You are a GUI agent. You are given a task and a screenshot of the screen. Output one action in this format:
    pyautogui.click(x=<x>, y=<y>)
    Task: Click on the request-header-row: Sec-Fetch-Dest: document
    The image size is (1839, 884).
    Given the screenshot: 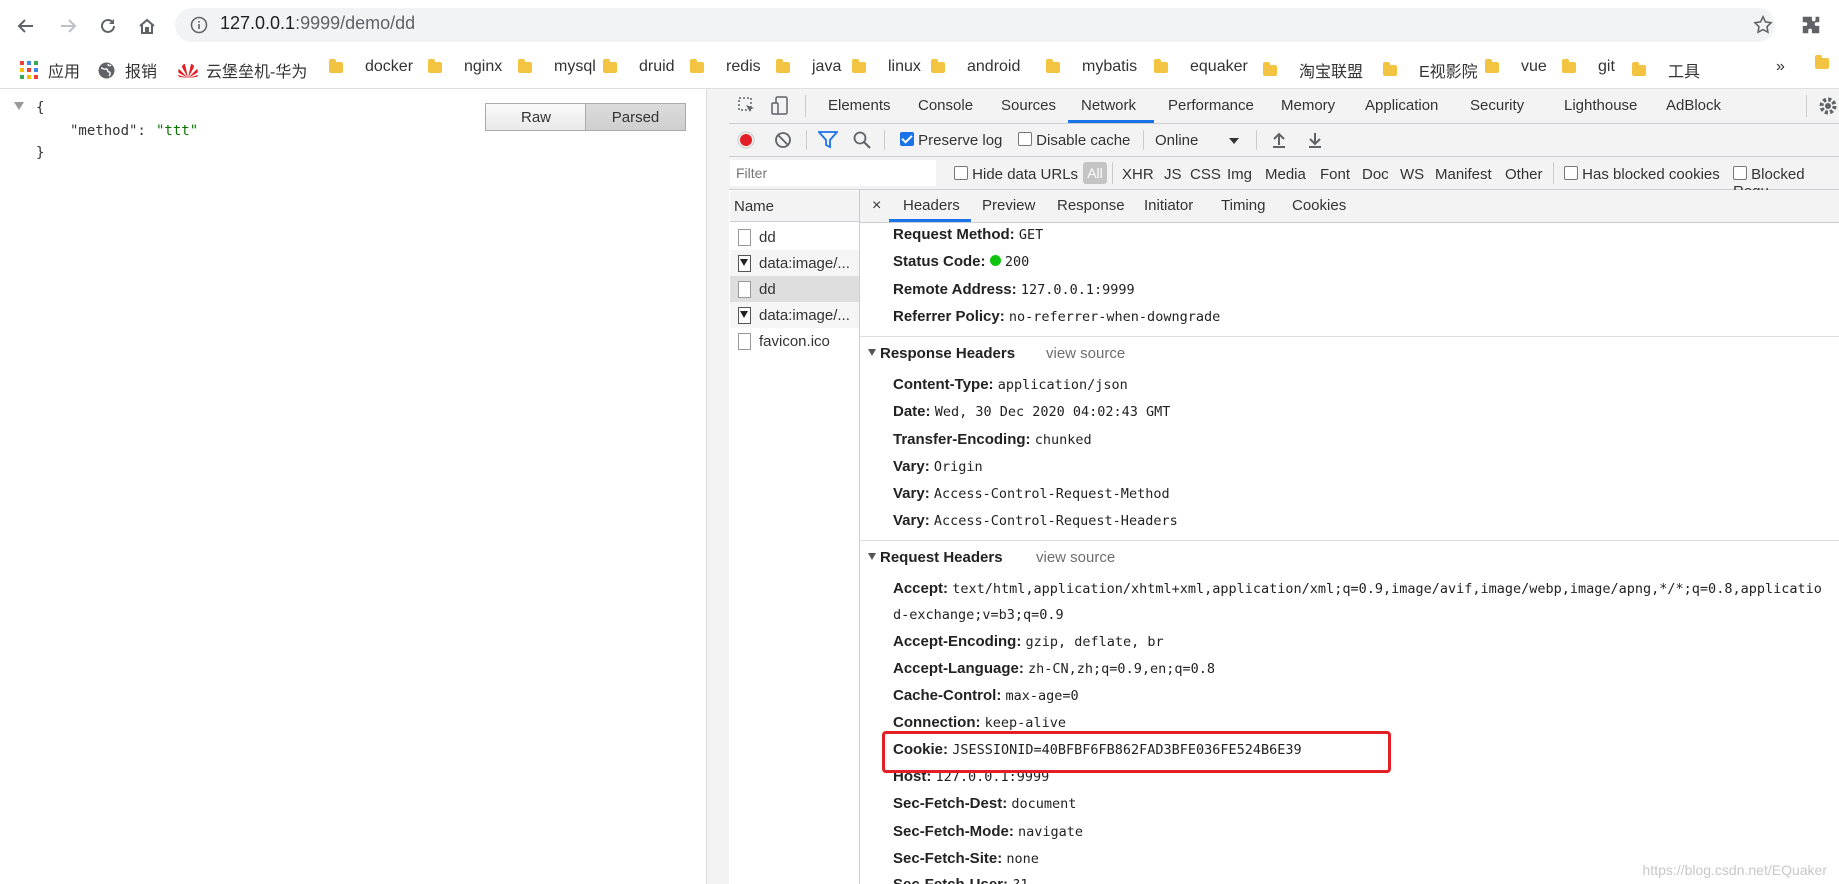 What is the action you would take?
    pyautogui.click(x=984, y=803)
    